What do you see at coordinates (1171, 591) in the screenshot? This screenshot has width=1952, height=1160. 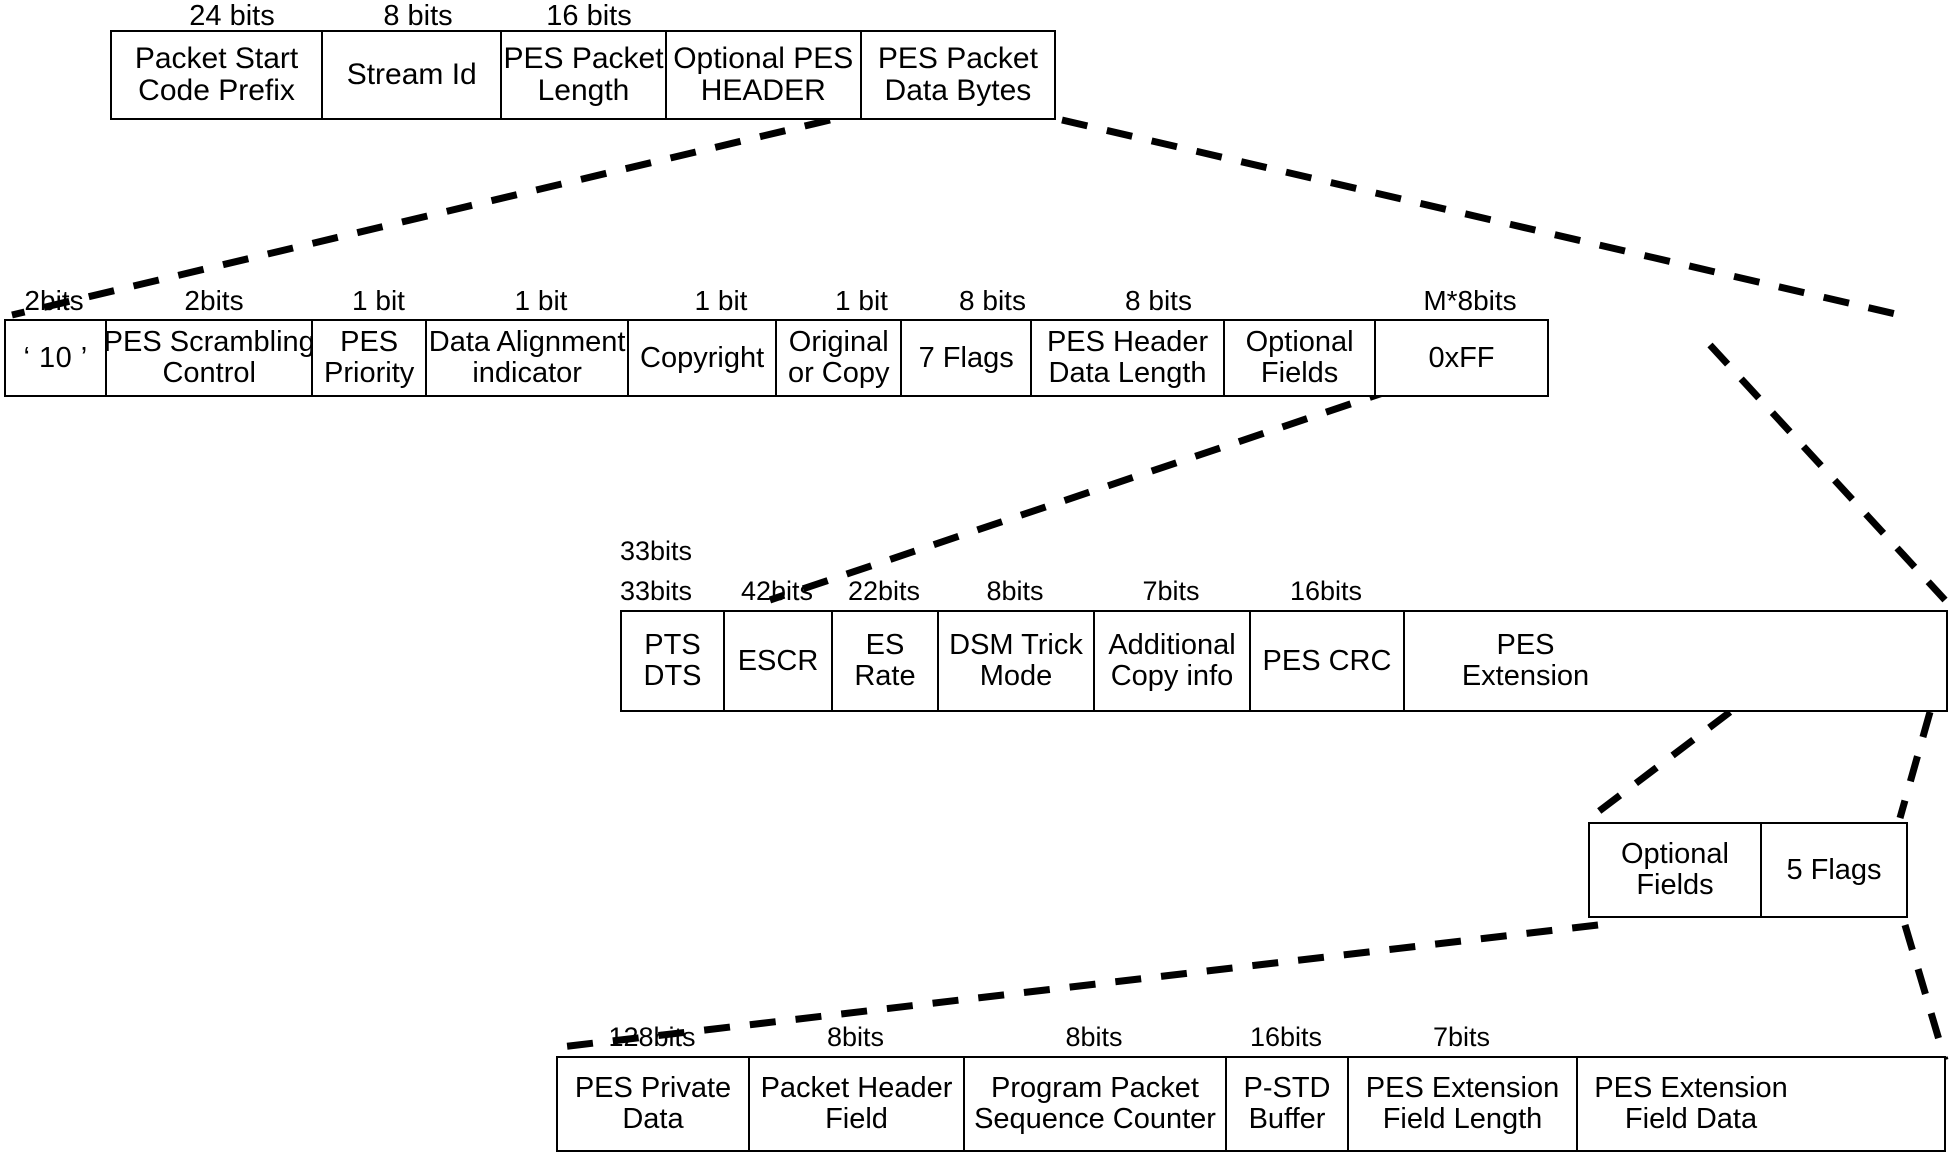 I see `bits-label-additional-copy-info: 7bits` at bounding box center [1171, 591].